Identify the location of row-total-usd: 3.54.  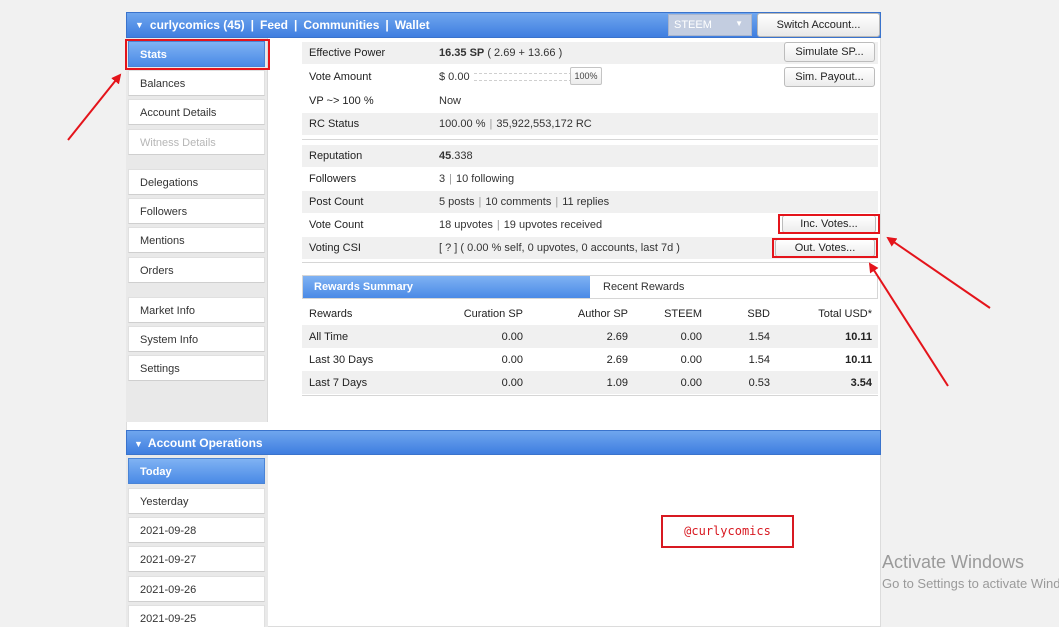
(861, 383).